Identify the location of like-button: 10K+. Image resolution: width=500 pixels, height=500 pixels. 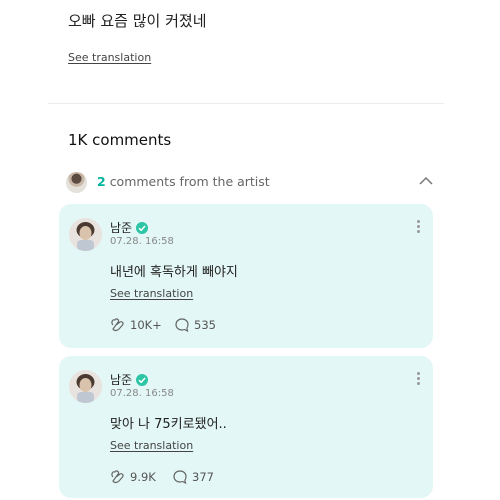
(137, 325).